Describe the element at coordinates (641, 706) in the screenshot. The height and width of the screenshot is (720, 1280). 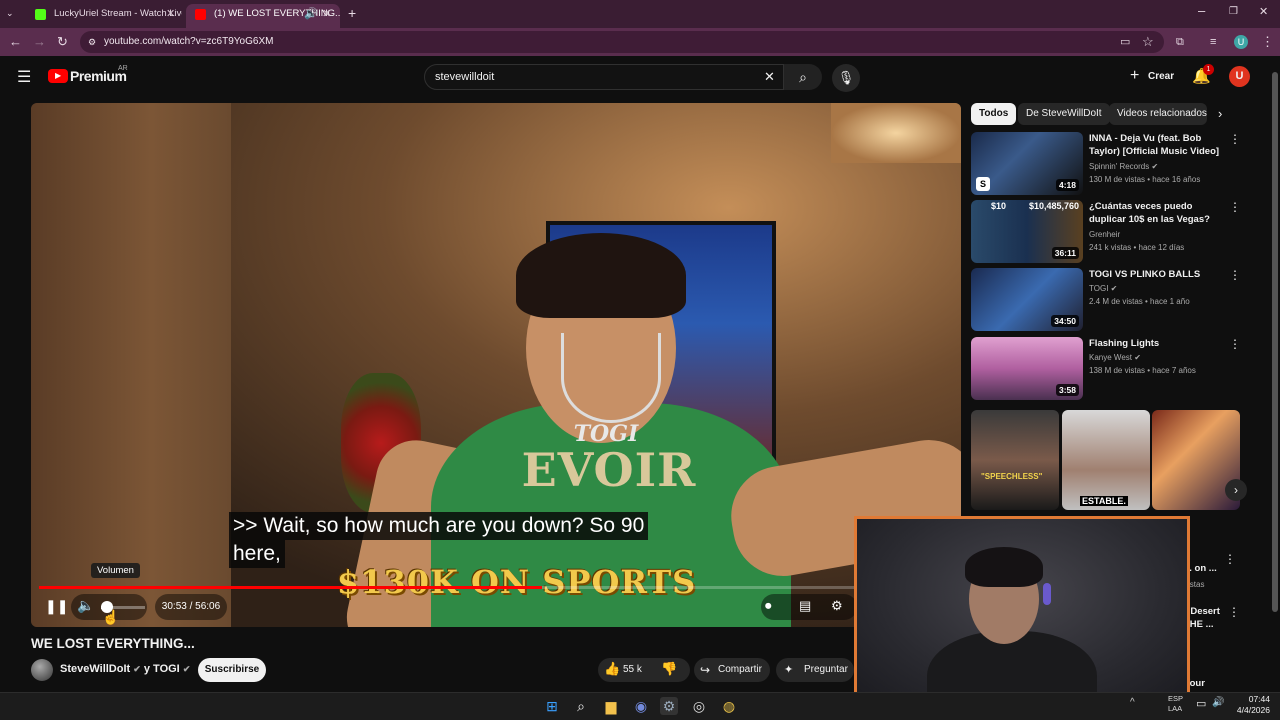
I see `discord-icon: ◉` at that location.